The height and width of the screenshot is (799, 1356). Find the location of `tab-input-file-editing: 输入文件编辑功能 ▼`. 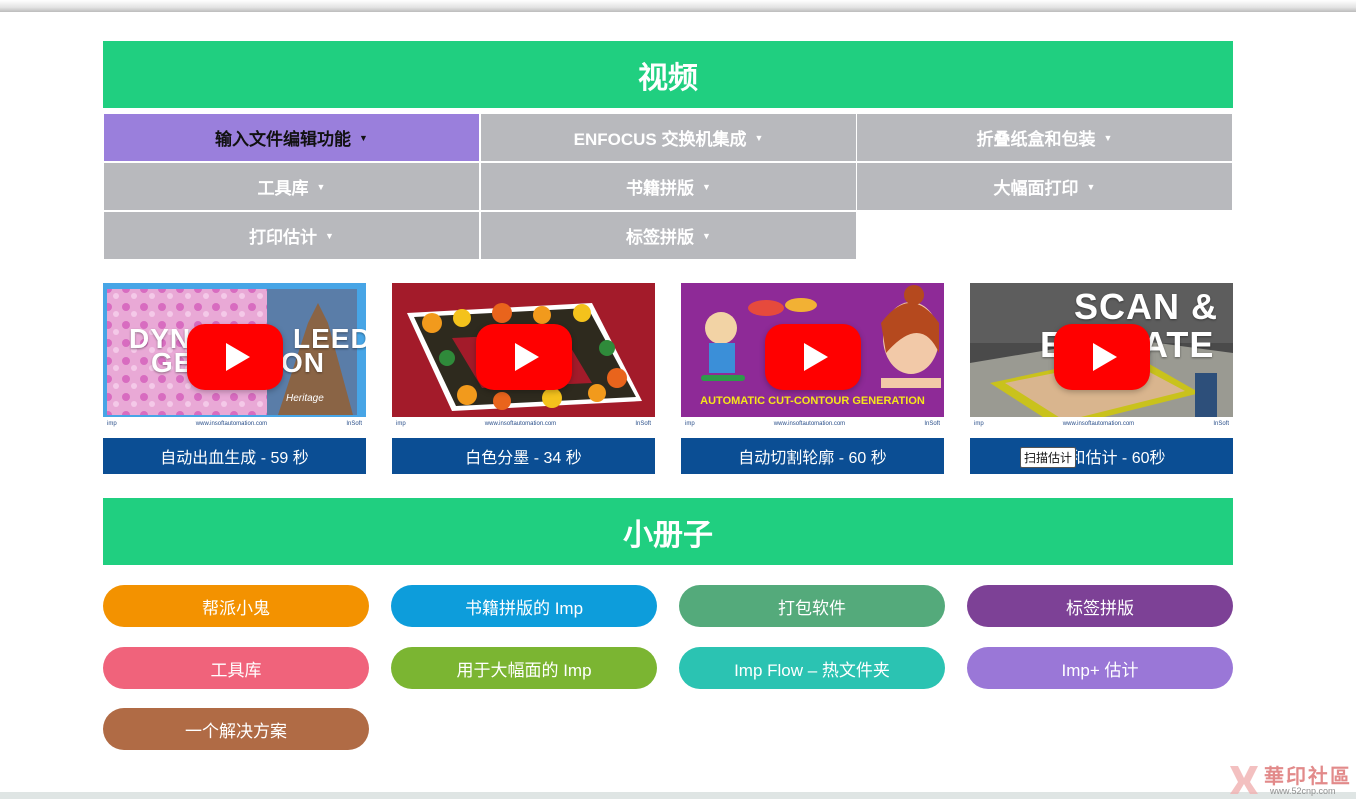

tab-input-file-editing: 输入文件编辑功能 ▼ is located at coordinates (291, 137).